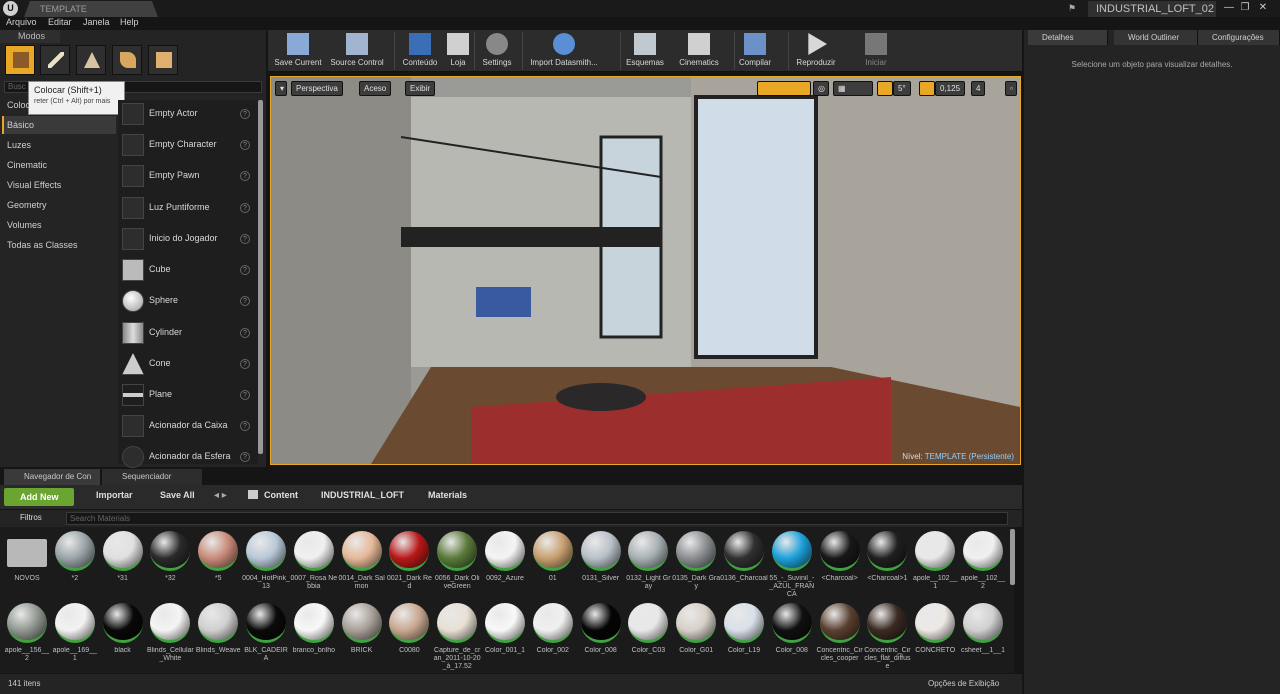 This screenshot has height=694, width=1280. What do you see at coordinates (60, 22) in the screenshot?
I see `menu-editar: Editar` at bounding box center [60, 22].